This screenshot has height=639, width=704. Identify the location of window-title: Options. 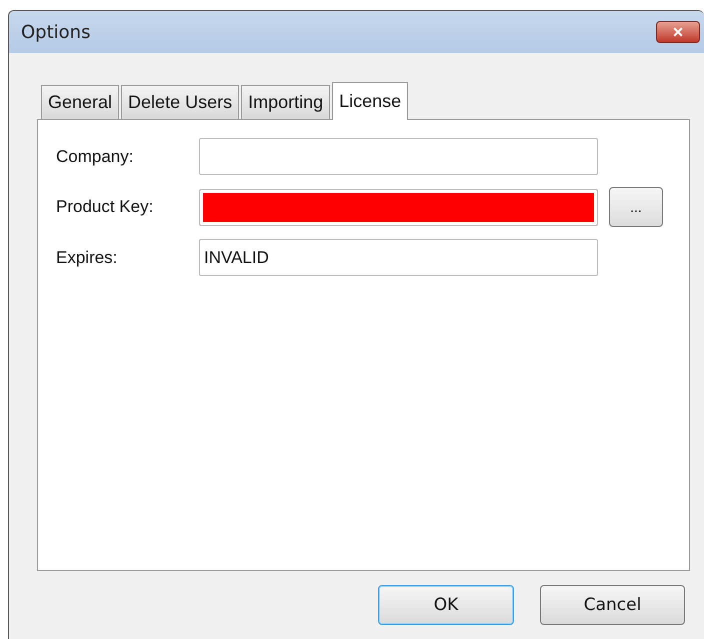
(55, 32).